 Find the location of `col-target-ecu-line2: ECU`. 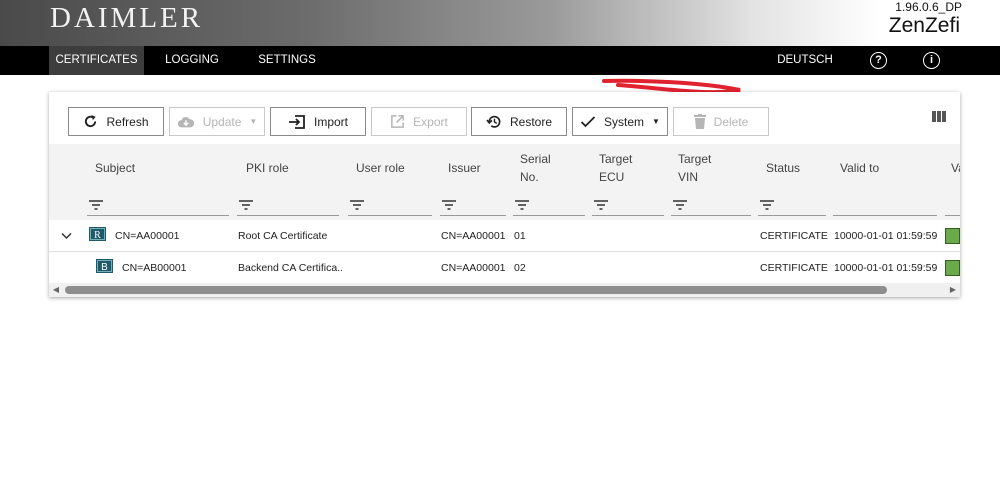

col-target-ecu-line2: ECU is located at coordinates (612, 177).